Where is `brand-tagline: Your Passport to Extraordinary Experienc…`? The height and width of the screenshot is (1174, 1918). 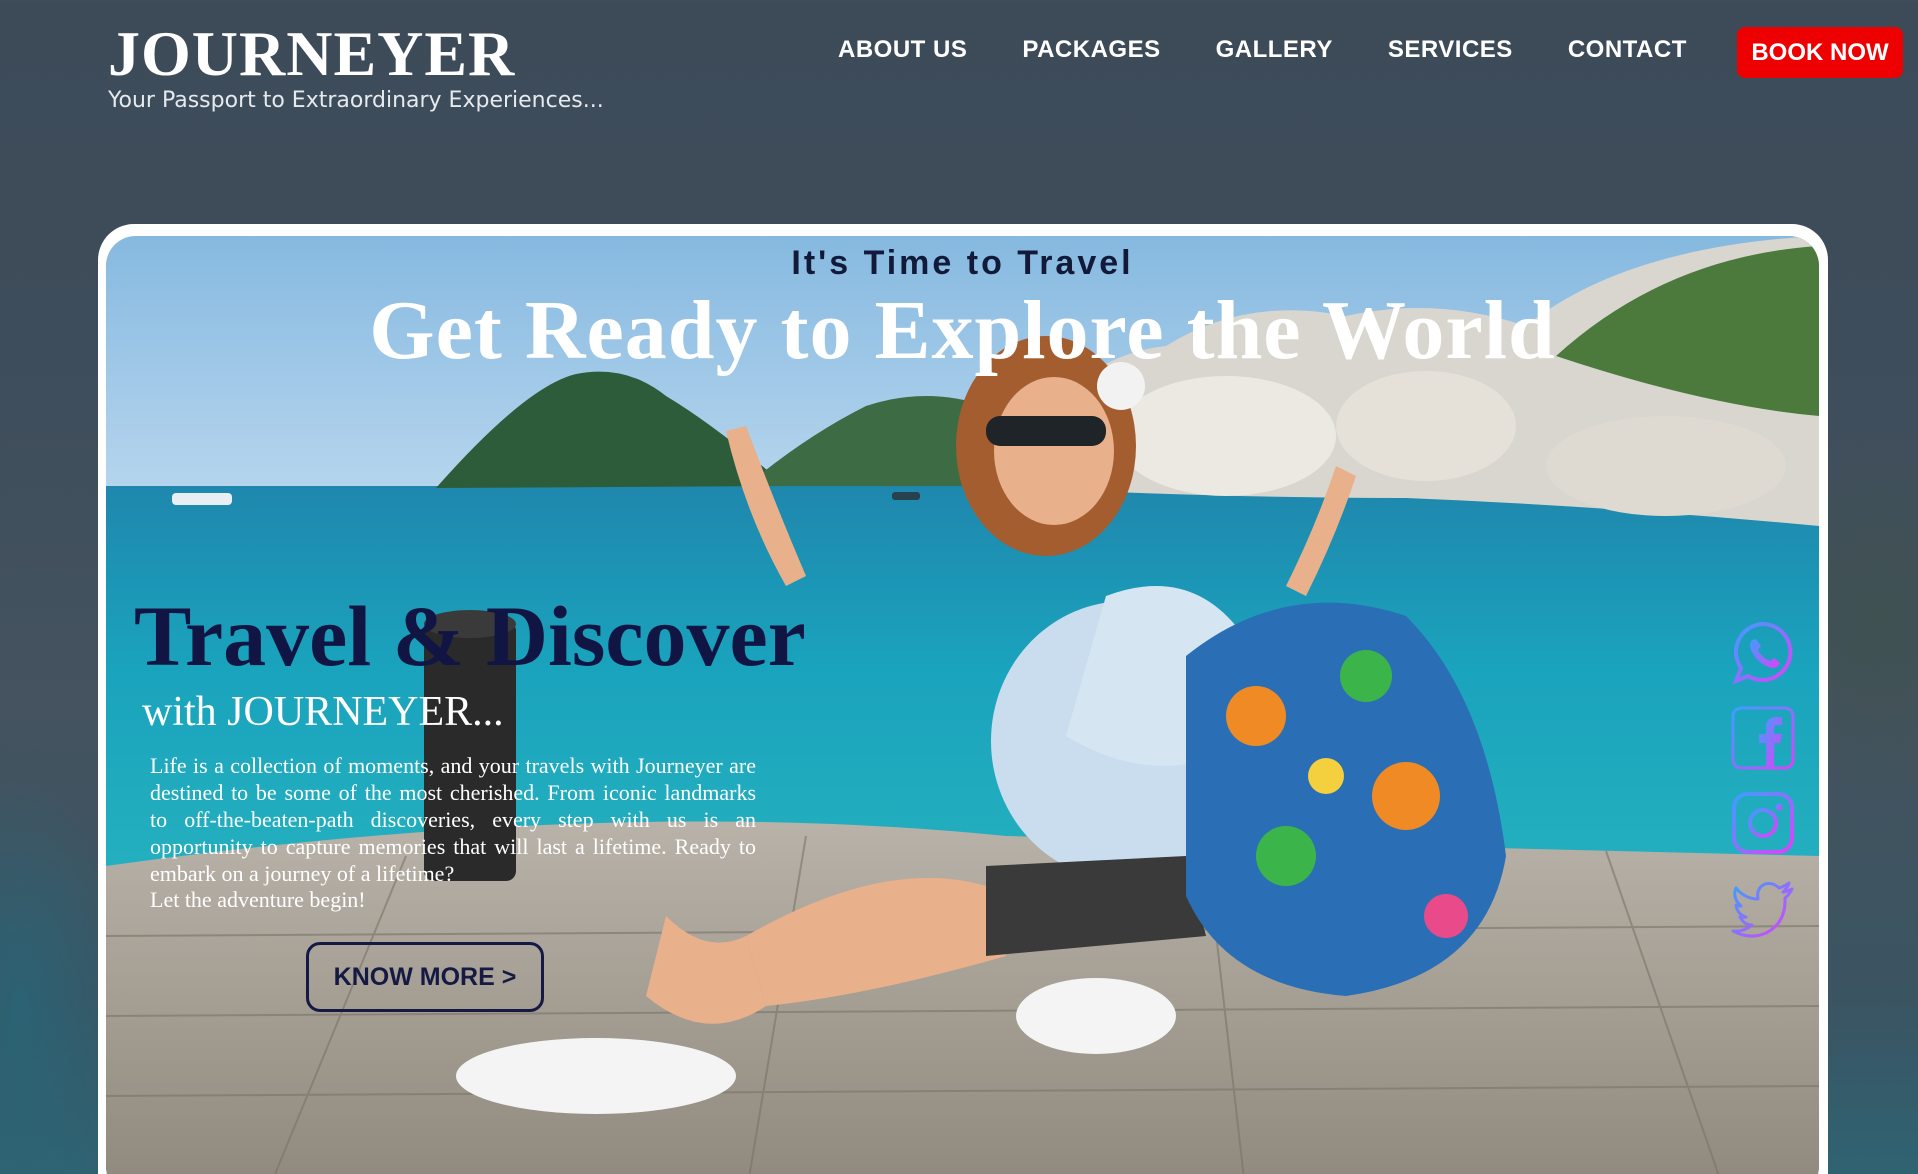
brand-tagline: Your Passport to Extraordinary Experienc… is located at coordinates (356, 100).